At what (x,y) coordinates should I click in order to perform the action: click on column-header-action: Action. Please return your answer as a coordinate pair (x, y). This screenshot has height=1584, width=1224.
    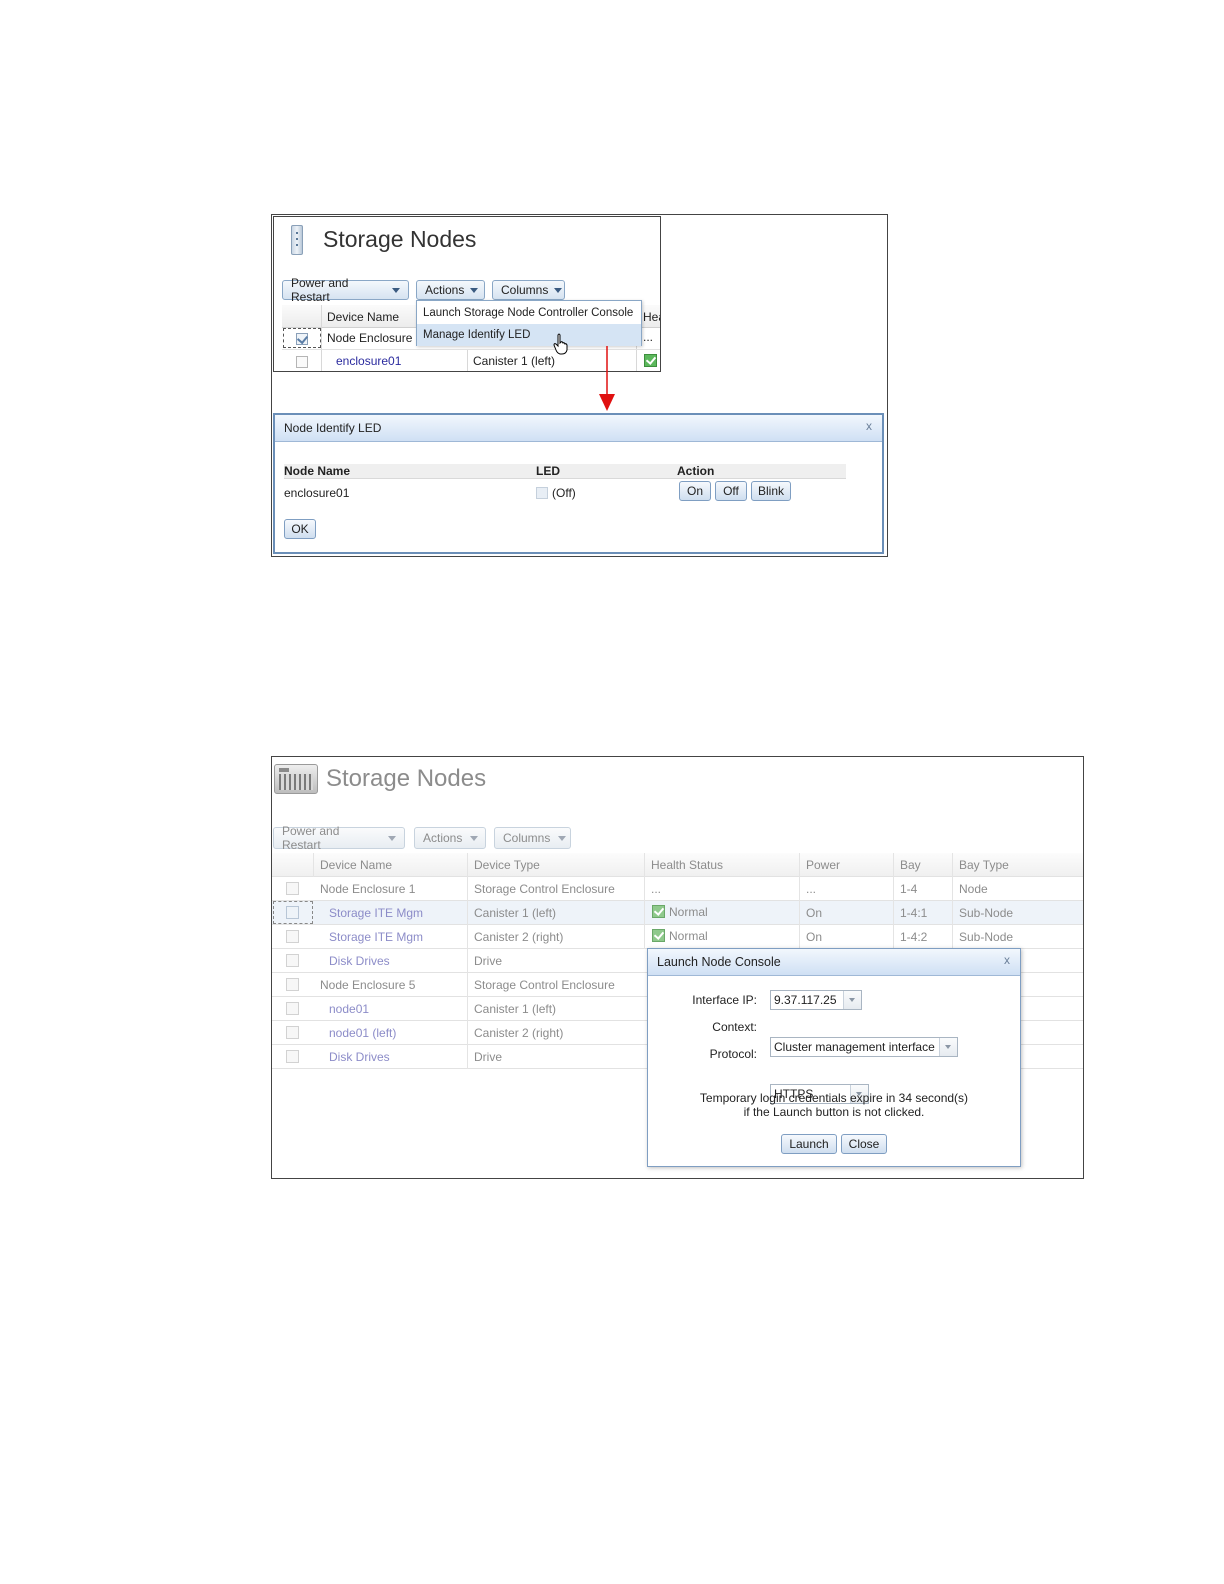
    Looking at the image, I should click on (696, 471).